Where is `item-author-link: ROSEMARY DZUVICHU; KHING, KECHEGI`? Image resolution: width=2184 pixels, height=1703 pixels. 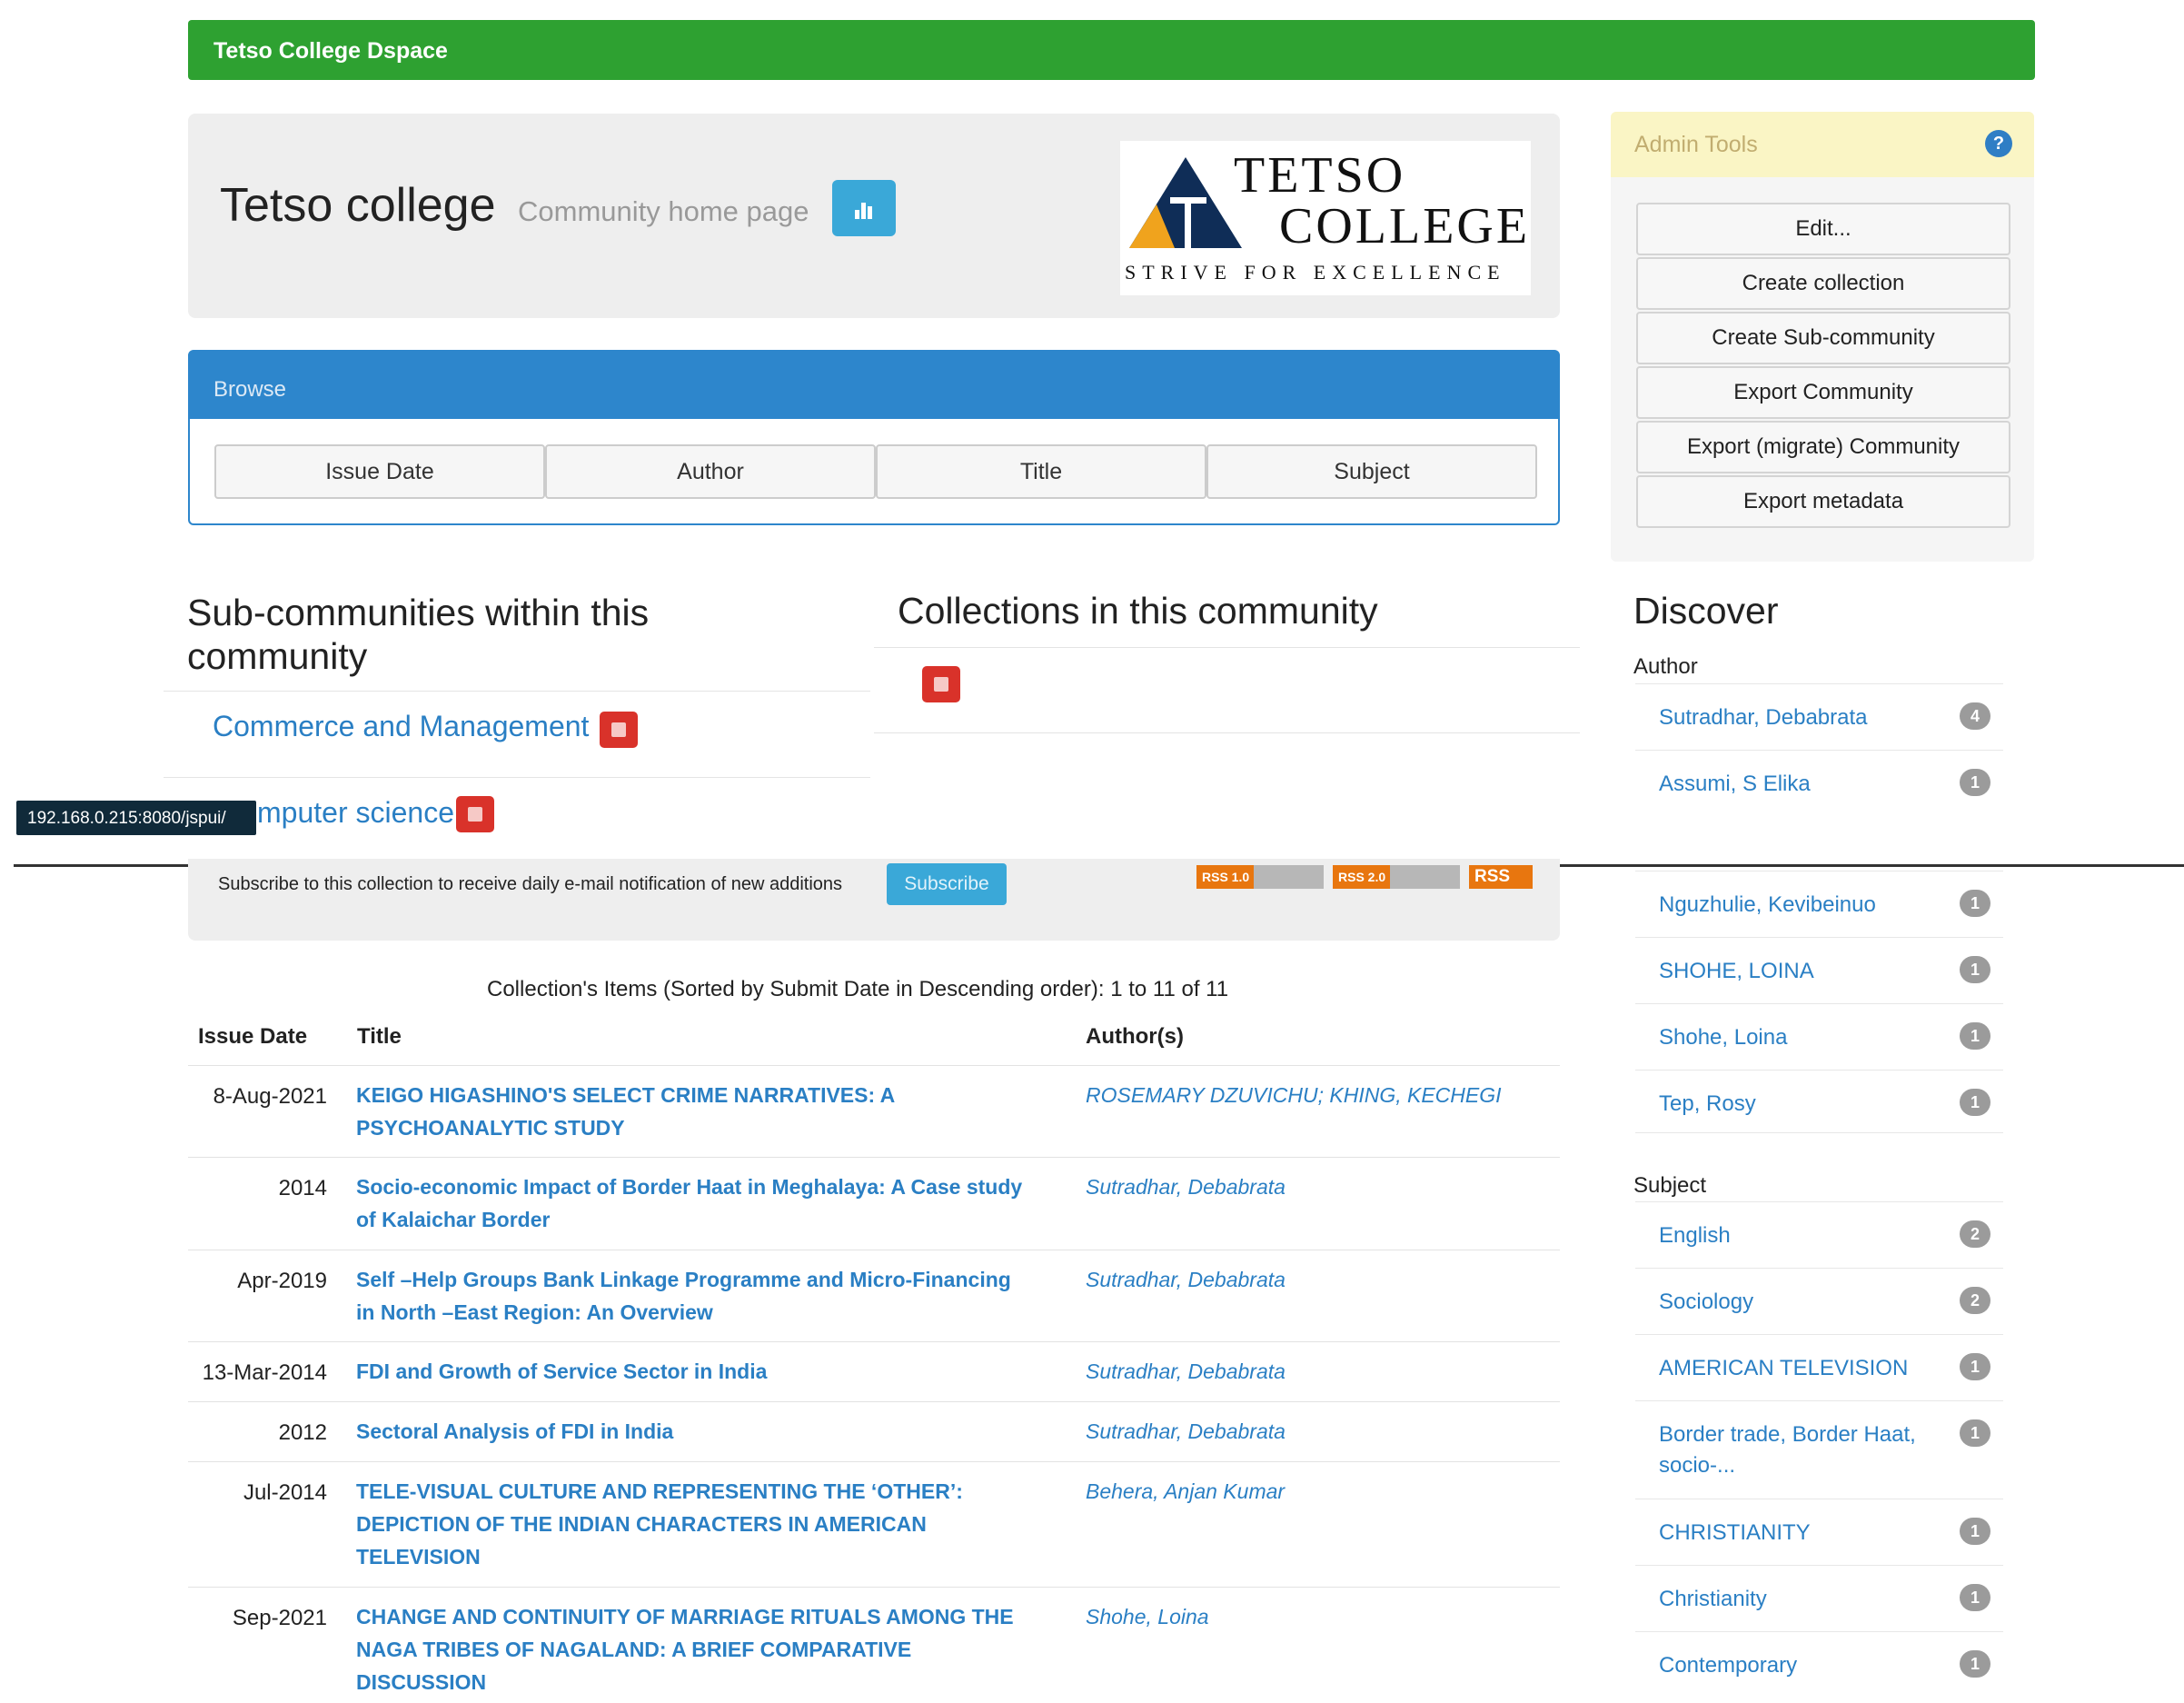 item-author-link: ROSEMARY DZUVICHU; KHING, KECHEGI is located at coordinates (1322, 1095).